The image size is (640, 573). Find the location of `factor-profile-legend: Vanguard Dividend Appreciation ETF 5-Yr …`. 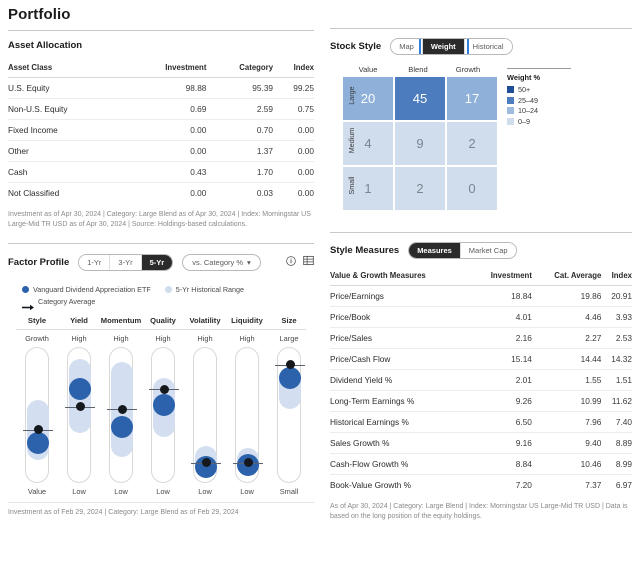

factor-profile-legend: Vanguard Dividend Appreciation ETF 5-Yr … is located at coordinates (161, 295).